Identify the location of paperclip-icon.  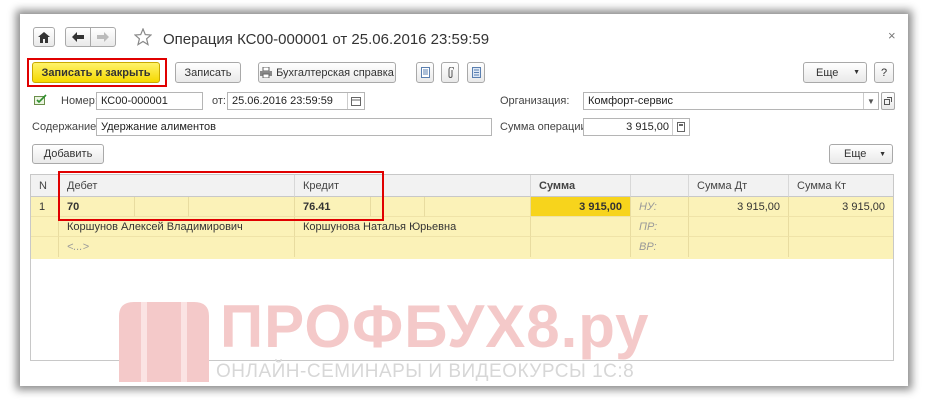
(451, 72).